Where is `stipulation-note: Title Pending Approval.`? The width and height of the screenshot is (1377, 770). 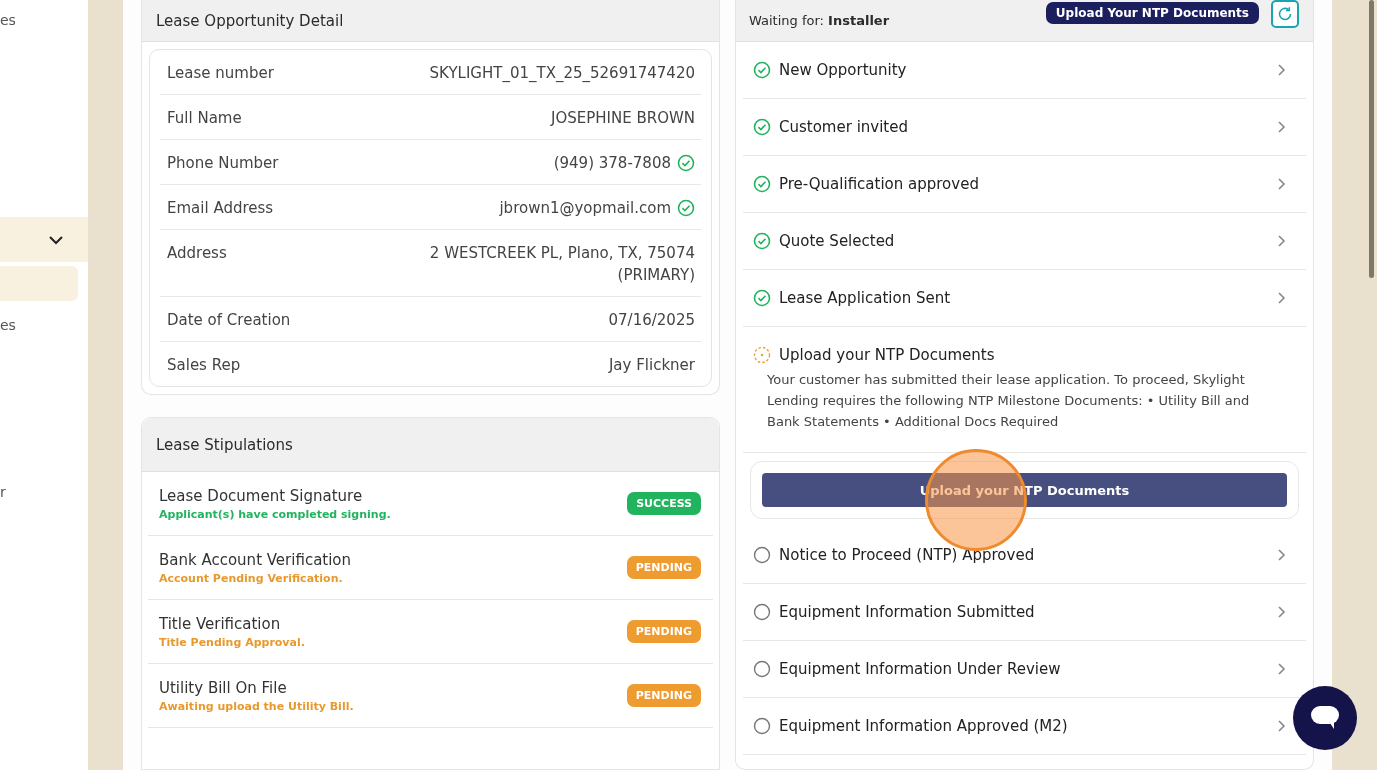 stipulation-note: Title Pending Approval. is located at coordinates (232, 642).